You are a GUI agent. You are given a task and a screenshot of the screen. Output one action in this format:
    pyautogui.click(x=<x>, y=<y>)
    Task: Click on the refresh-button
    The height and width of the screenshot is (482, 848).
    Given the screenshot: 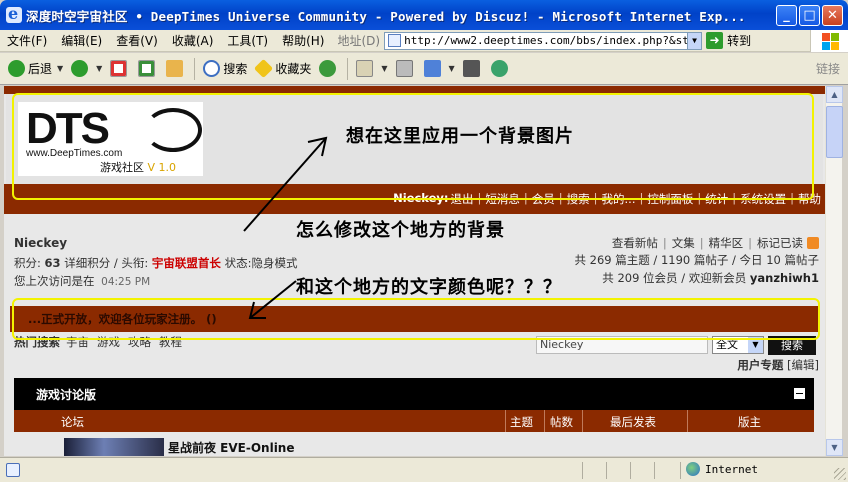 What is the action you would take?
    pyautogui.click(x=148, y=68)
    